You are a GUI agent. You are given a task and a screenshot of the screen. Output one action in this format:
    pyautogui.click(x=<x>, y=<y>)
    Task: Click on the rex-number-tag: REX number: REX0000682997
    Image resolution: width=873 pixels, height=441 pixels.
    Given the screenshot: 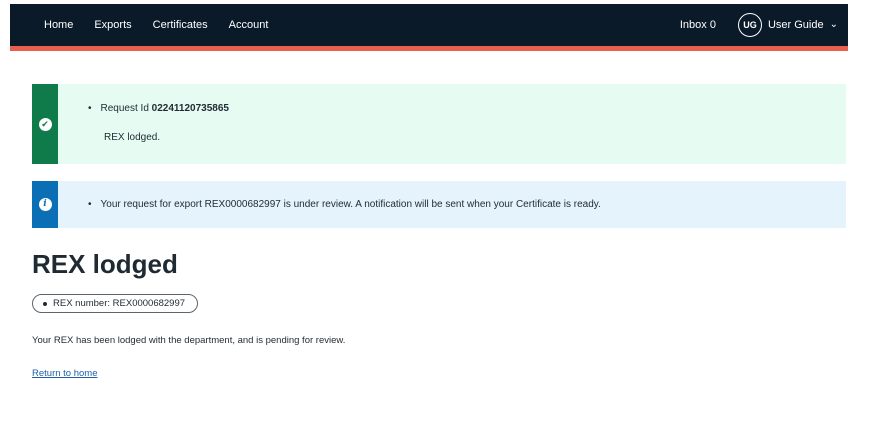 What is the action you would take?
    pyautogui.click(x=115, y=303)
    